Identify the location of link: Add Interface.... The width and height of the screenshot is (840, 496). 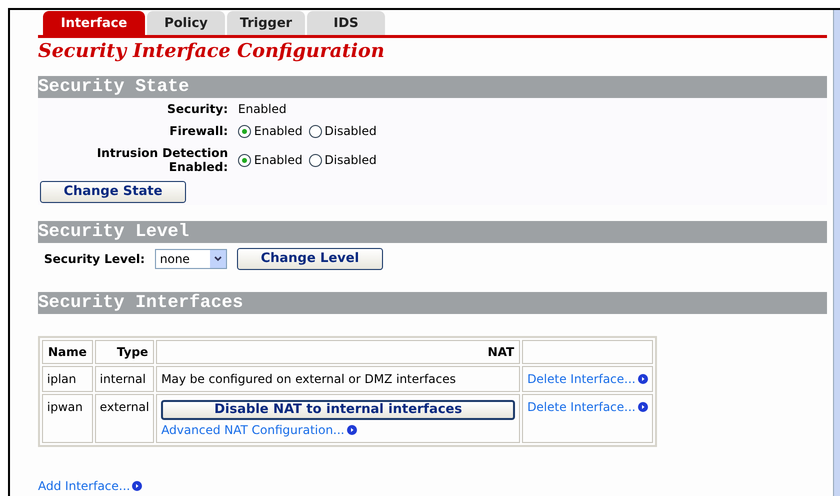
(90, 485).